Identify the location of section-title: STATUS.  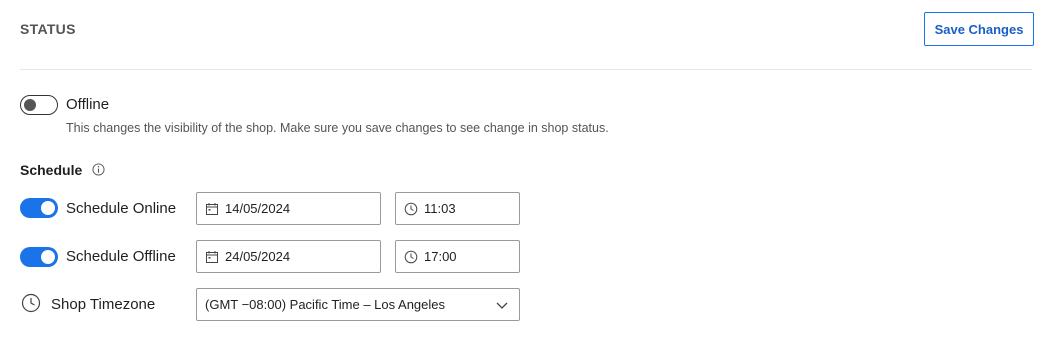
(48, 29).